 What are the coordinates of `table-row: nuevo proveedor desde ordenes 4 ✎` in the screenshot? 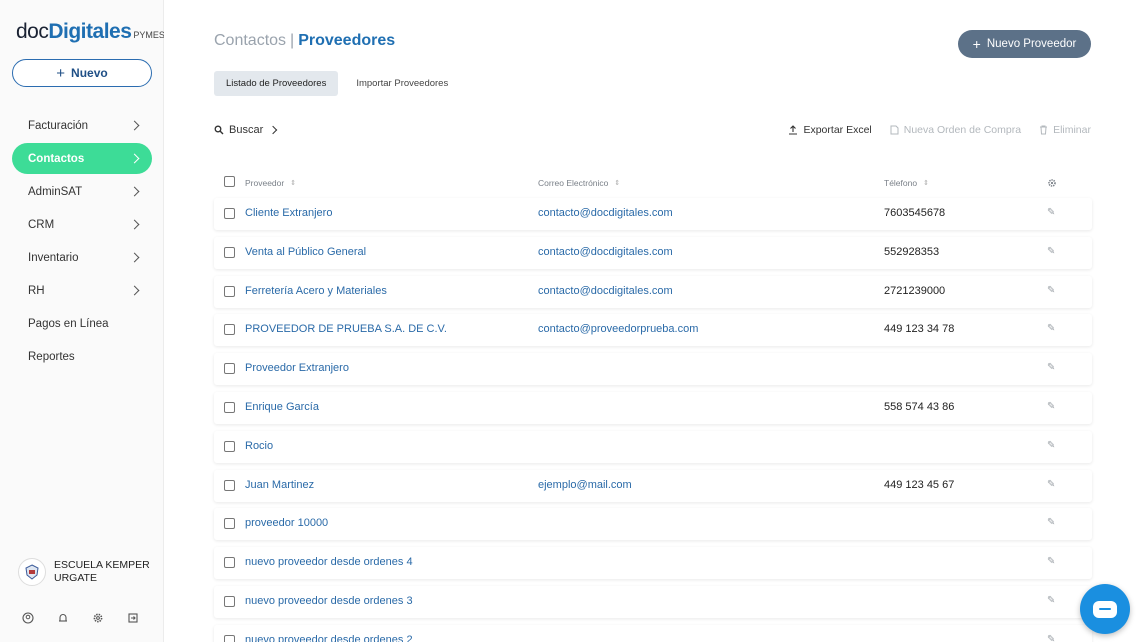 It's located at (653, 563).